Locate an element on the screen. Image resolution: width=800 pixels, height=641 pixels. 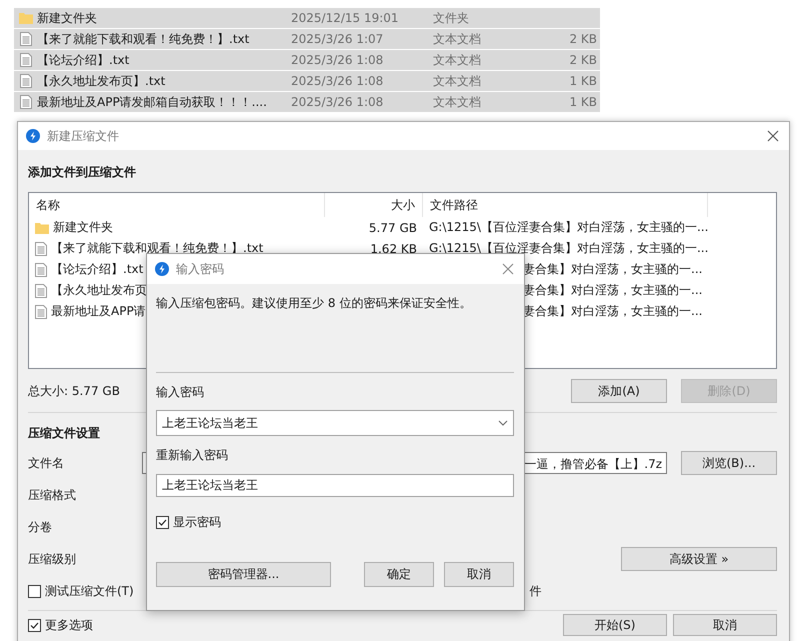
file-row: 【永久地址发布页】.txt 2025/3/26 1:08 文本文档 1 KB is located at coordinates (307, 81).